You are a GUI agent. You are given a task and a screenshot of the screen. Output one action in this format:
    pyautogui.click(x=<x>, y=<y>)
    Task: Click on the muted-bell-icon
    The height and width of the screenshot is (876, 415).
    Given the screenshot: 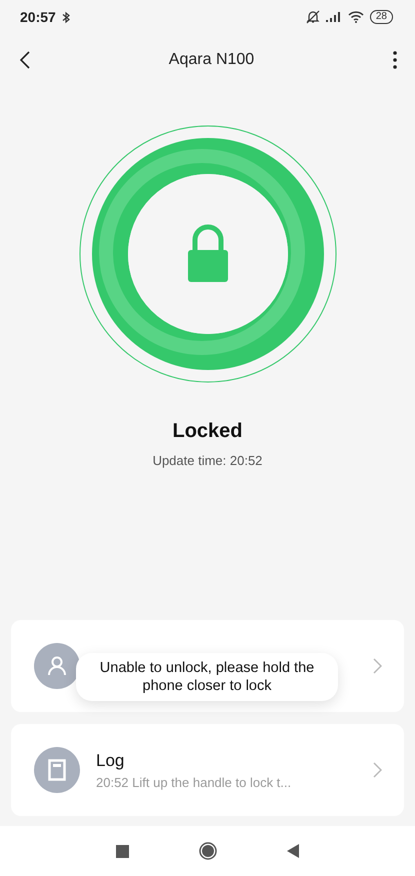 What is the action you would take?
    pyautogui.click(x=313, y=17)
    